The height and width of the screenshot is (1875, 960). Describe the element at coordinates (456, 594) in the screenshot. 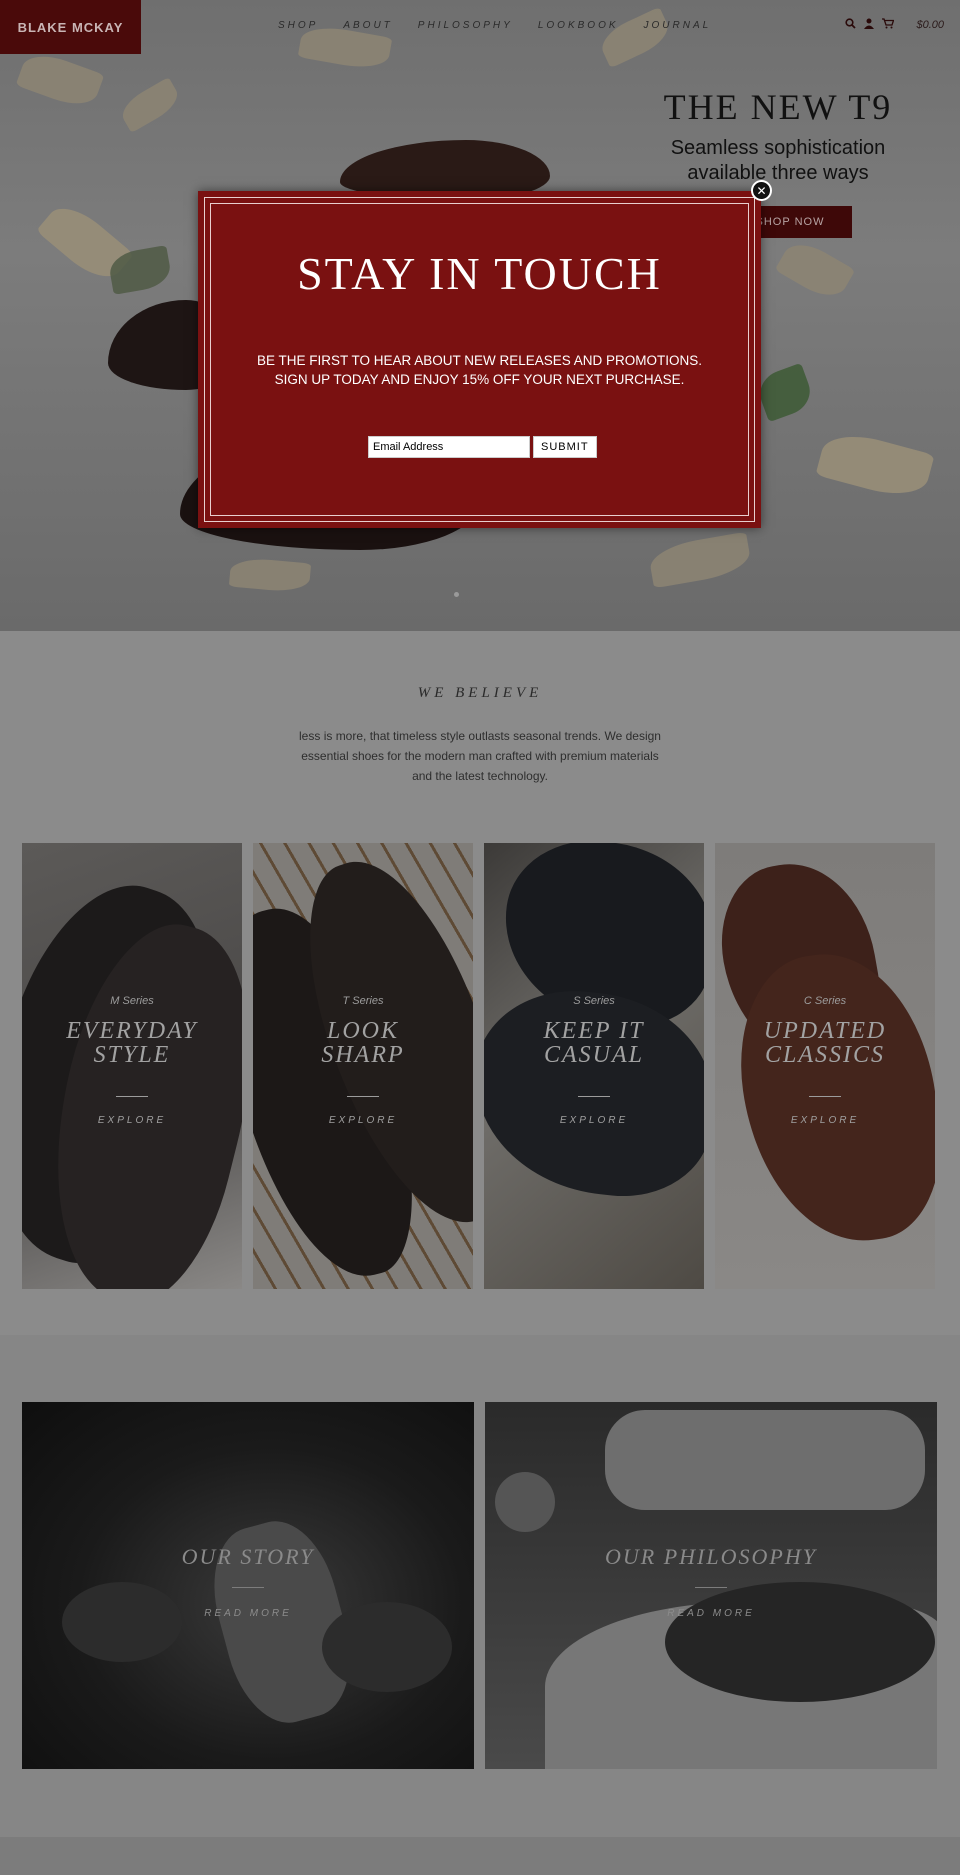

I see `carousel-dot` at that location.